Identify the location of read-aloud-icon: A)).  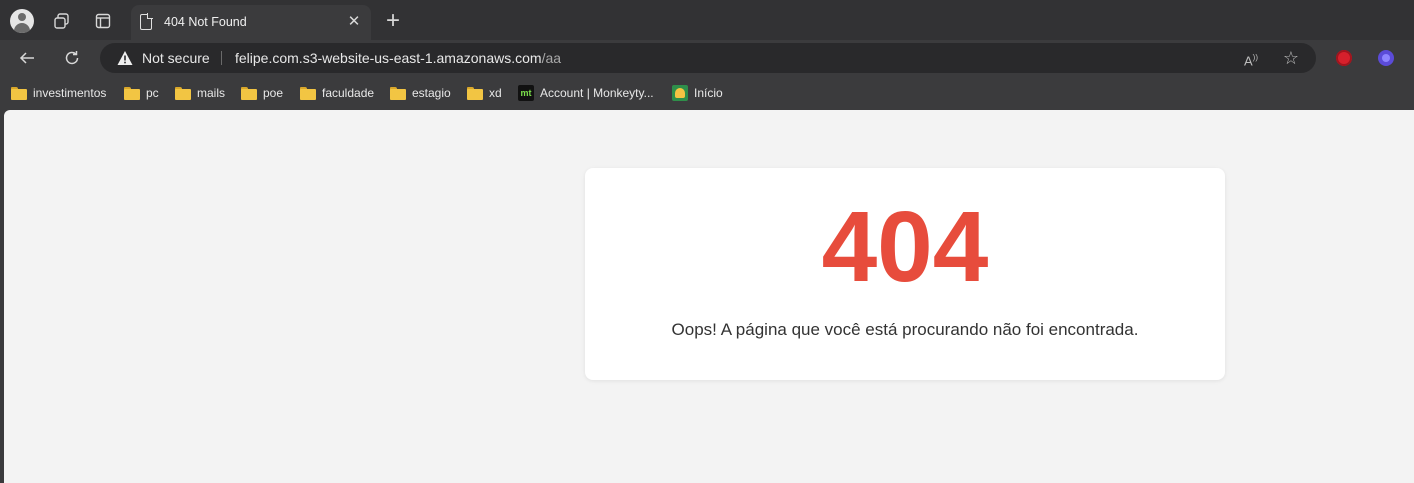
(1251, 58).